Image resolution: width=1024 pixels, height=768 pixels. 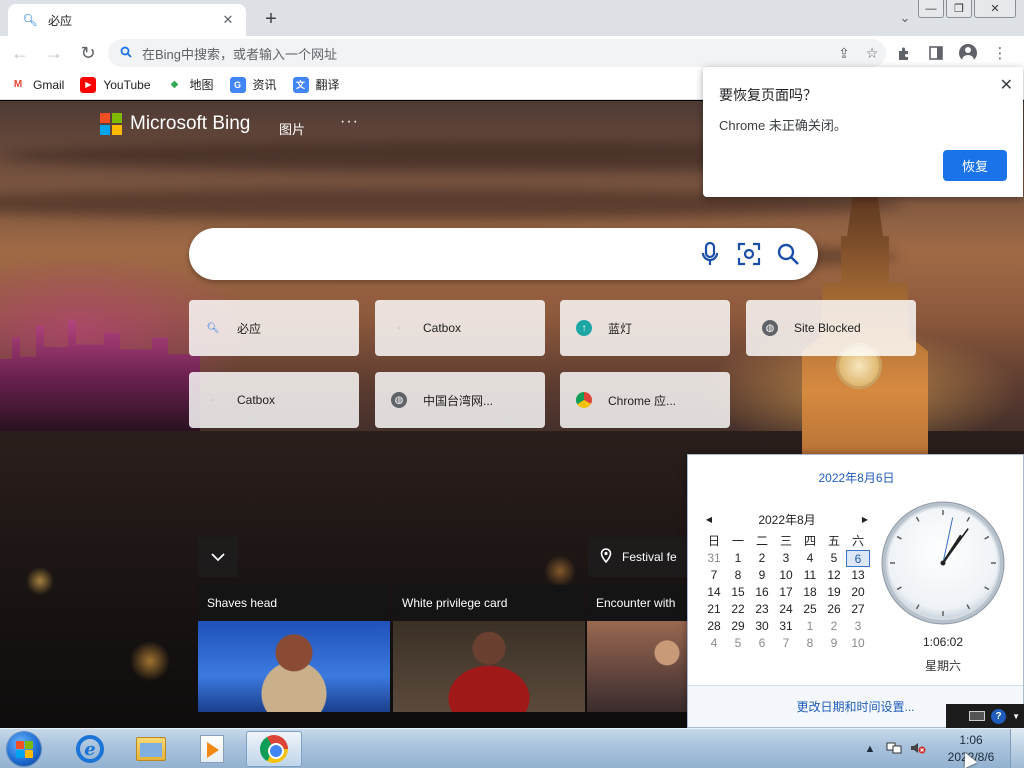 I want to click on calendar-day: 12, so click(x=834, y=575).